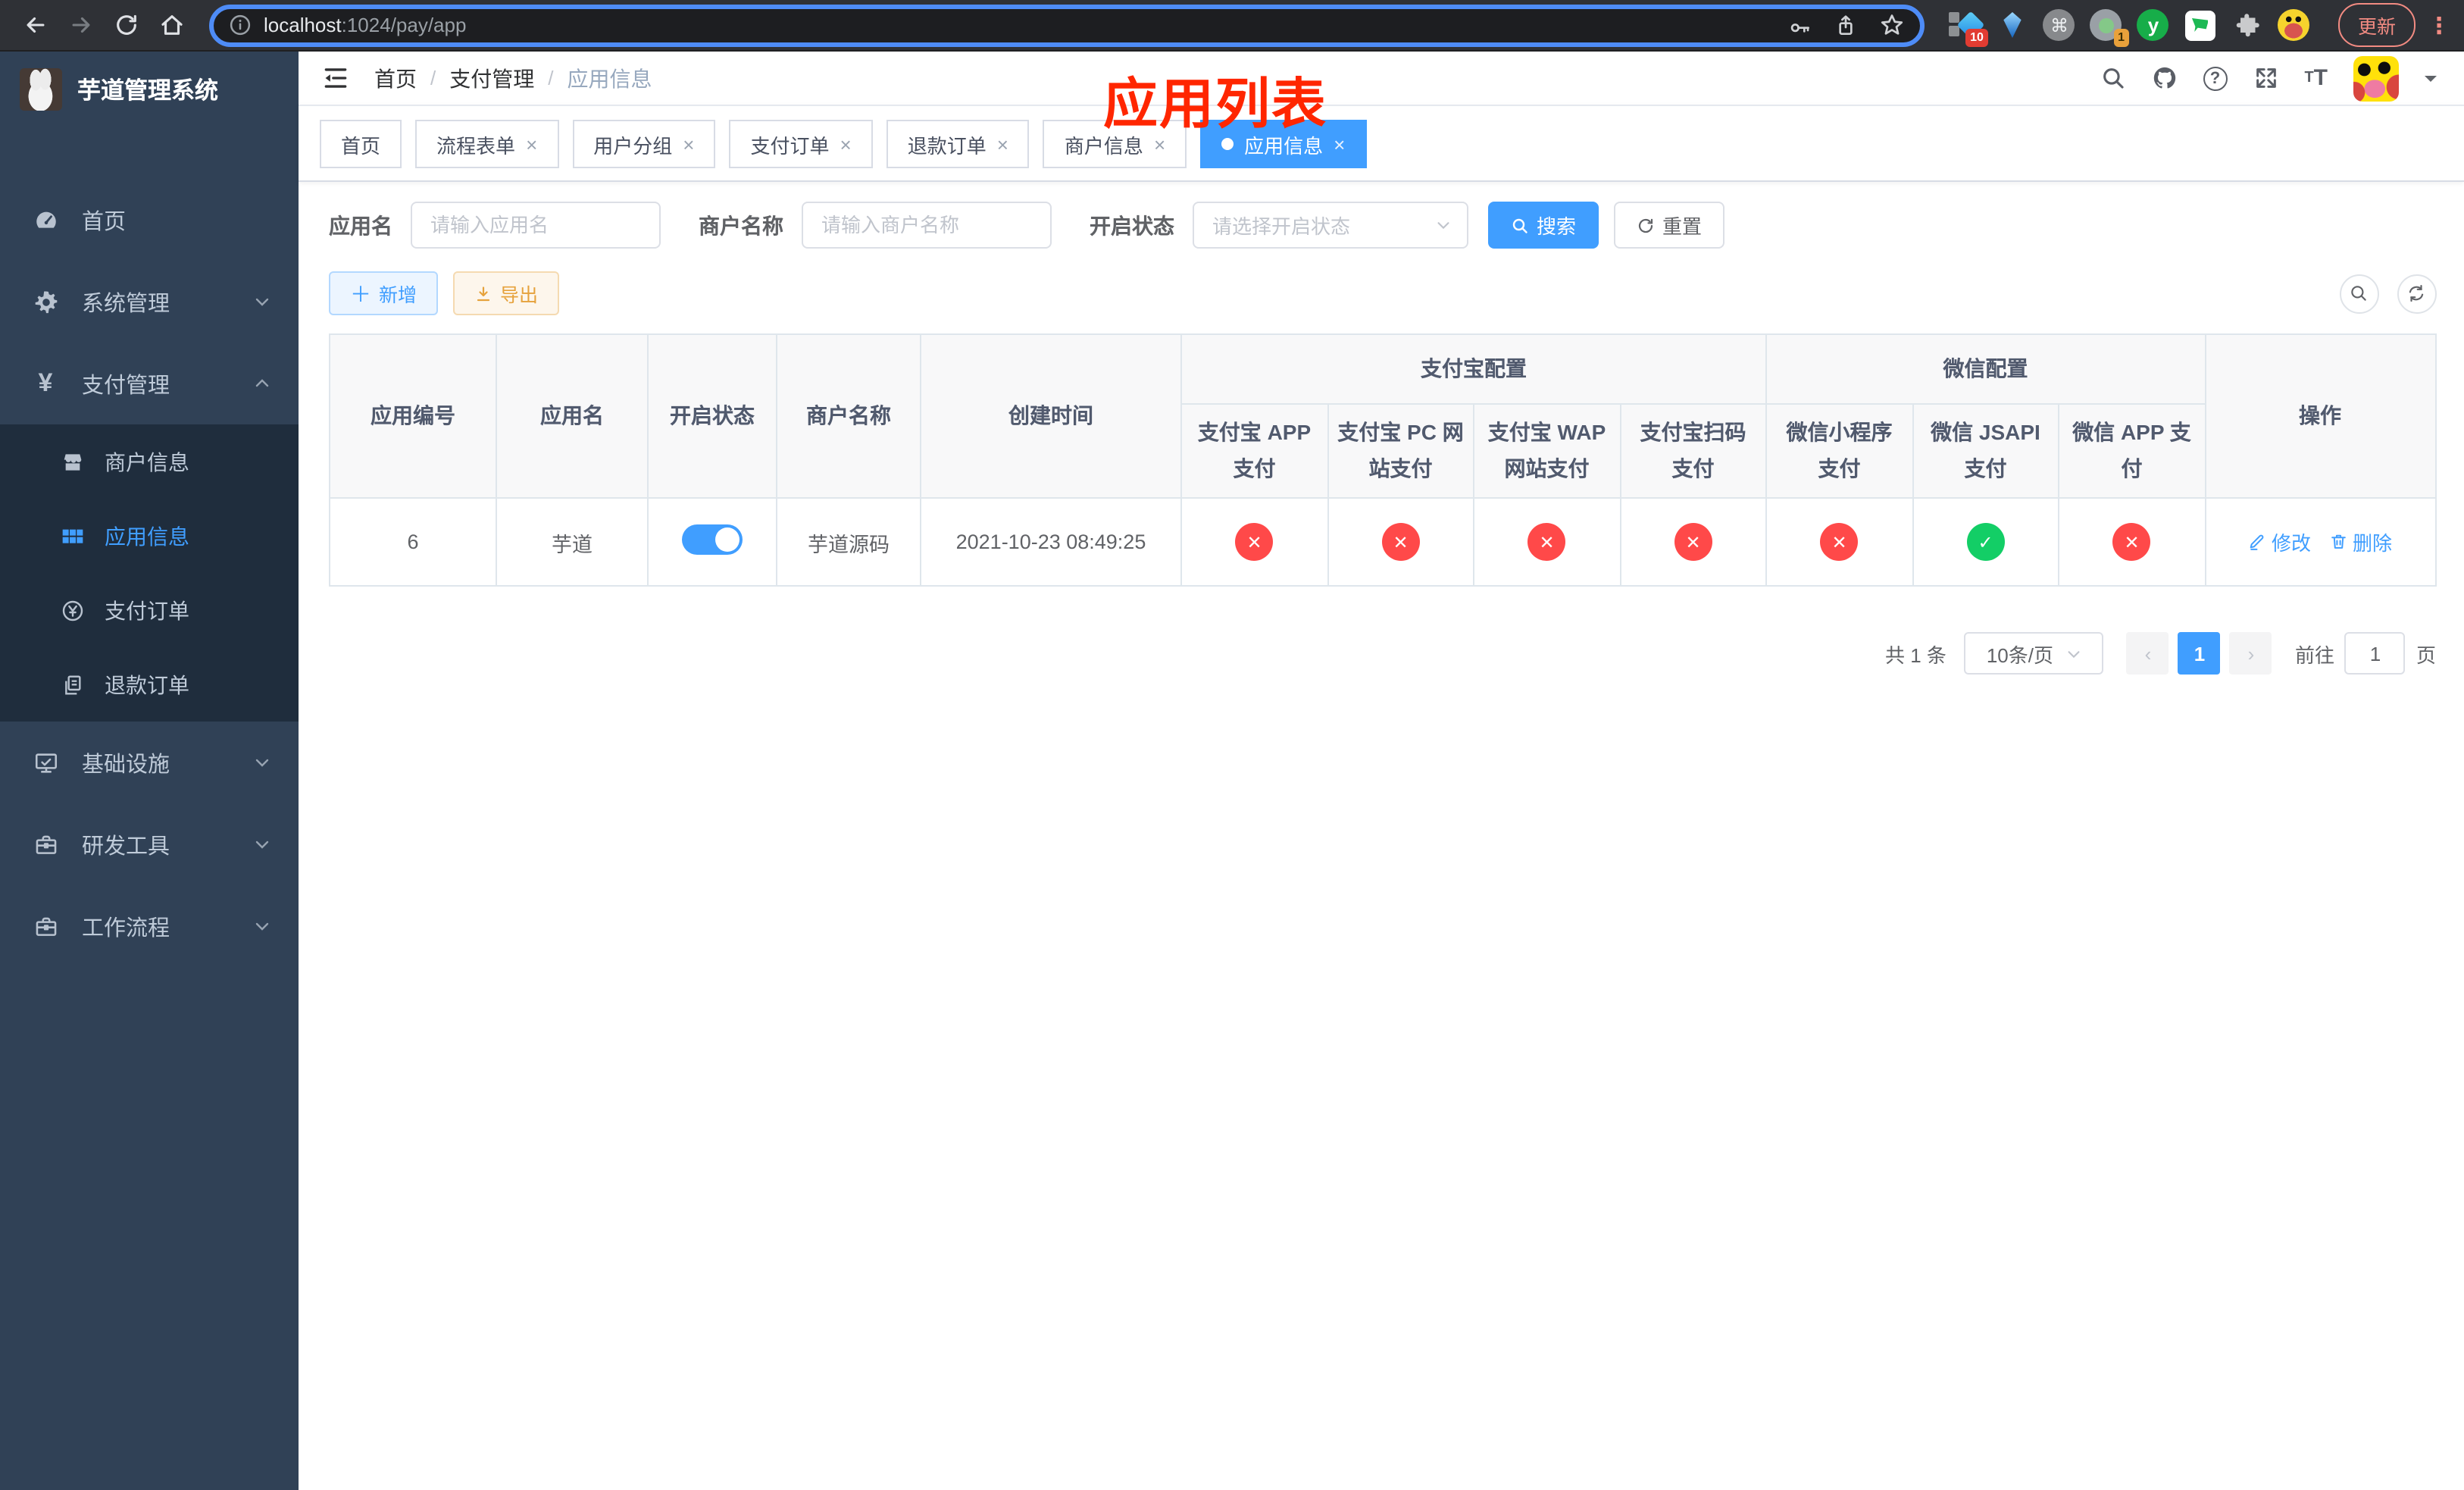  I want to click on delete-link: 删除, so click(2360, 541).